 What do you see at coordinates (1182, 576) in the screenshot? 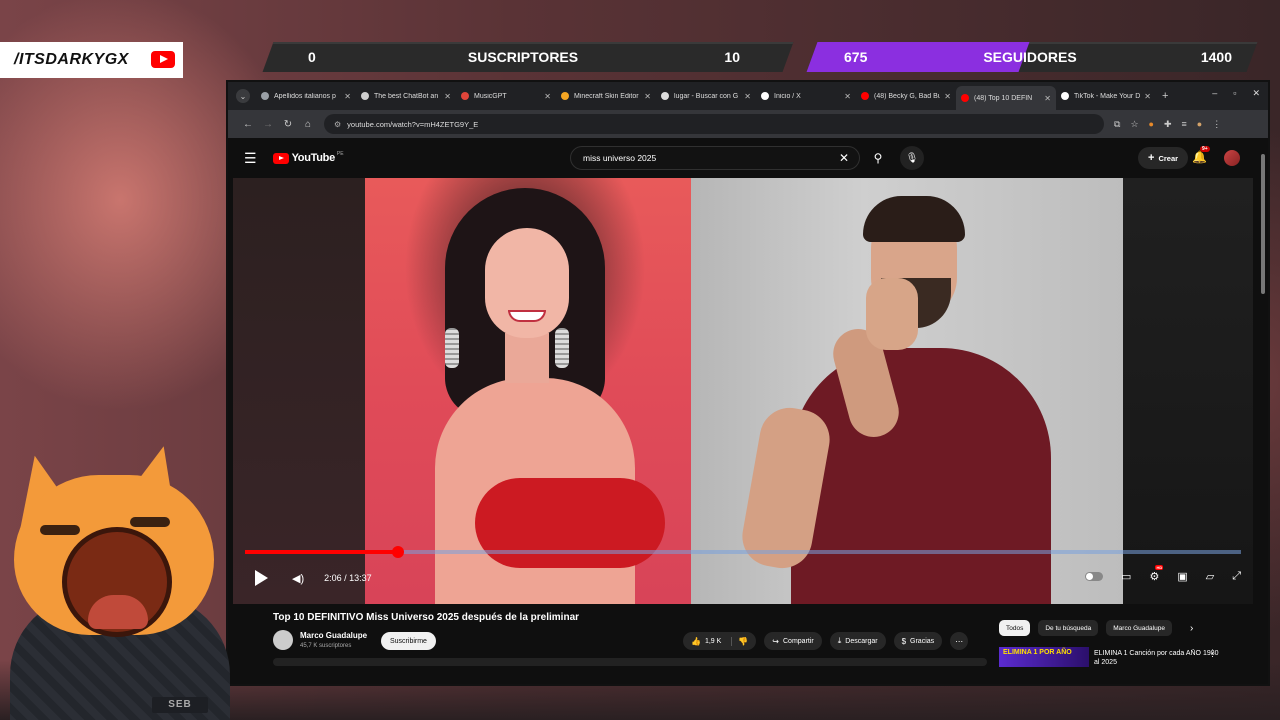
I see `miniplayer-icon: ▣` at bounding box center [1182, 576].